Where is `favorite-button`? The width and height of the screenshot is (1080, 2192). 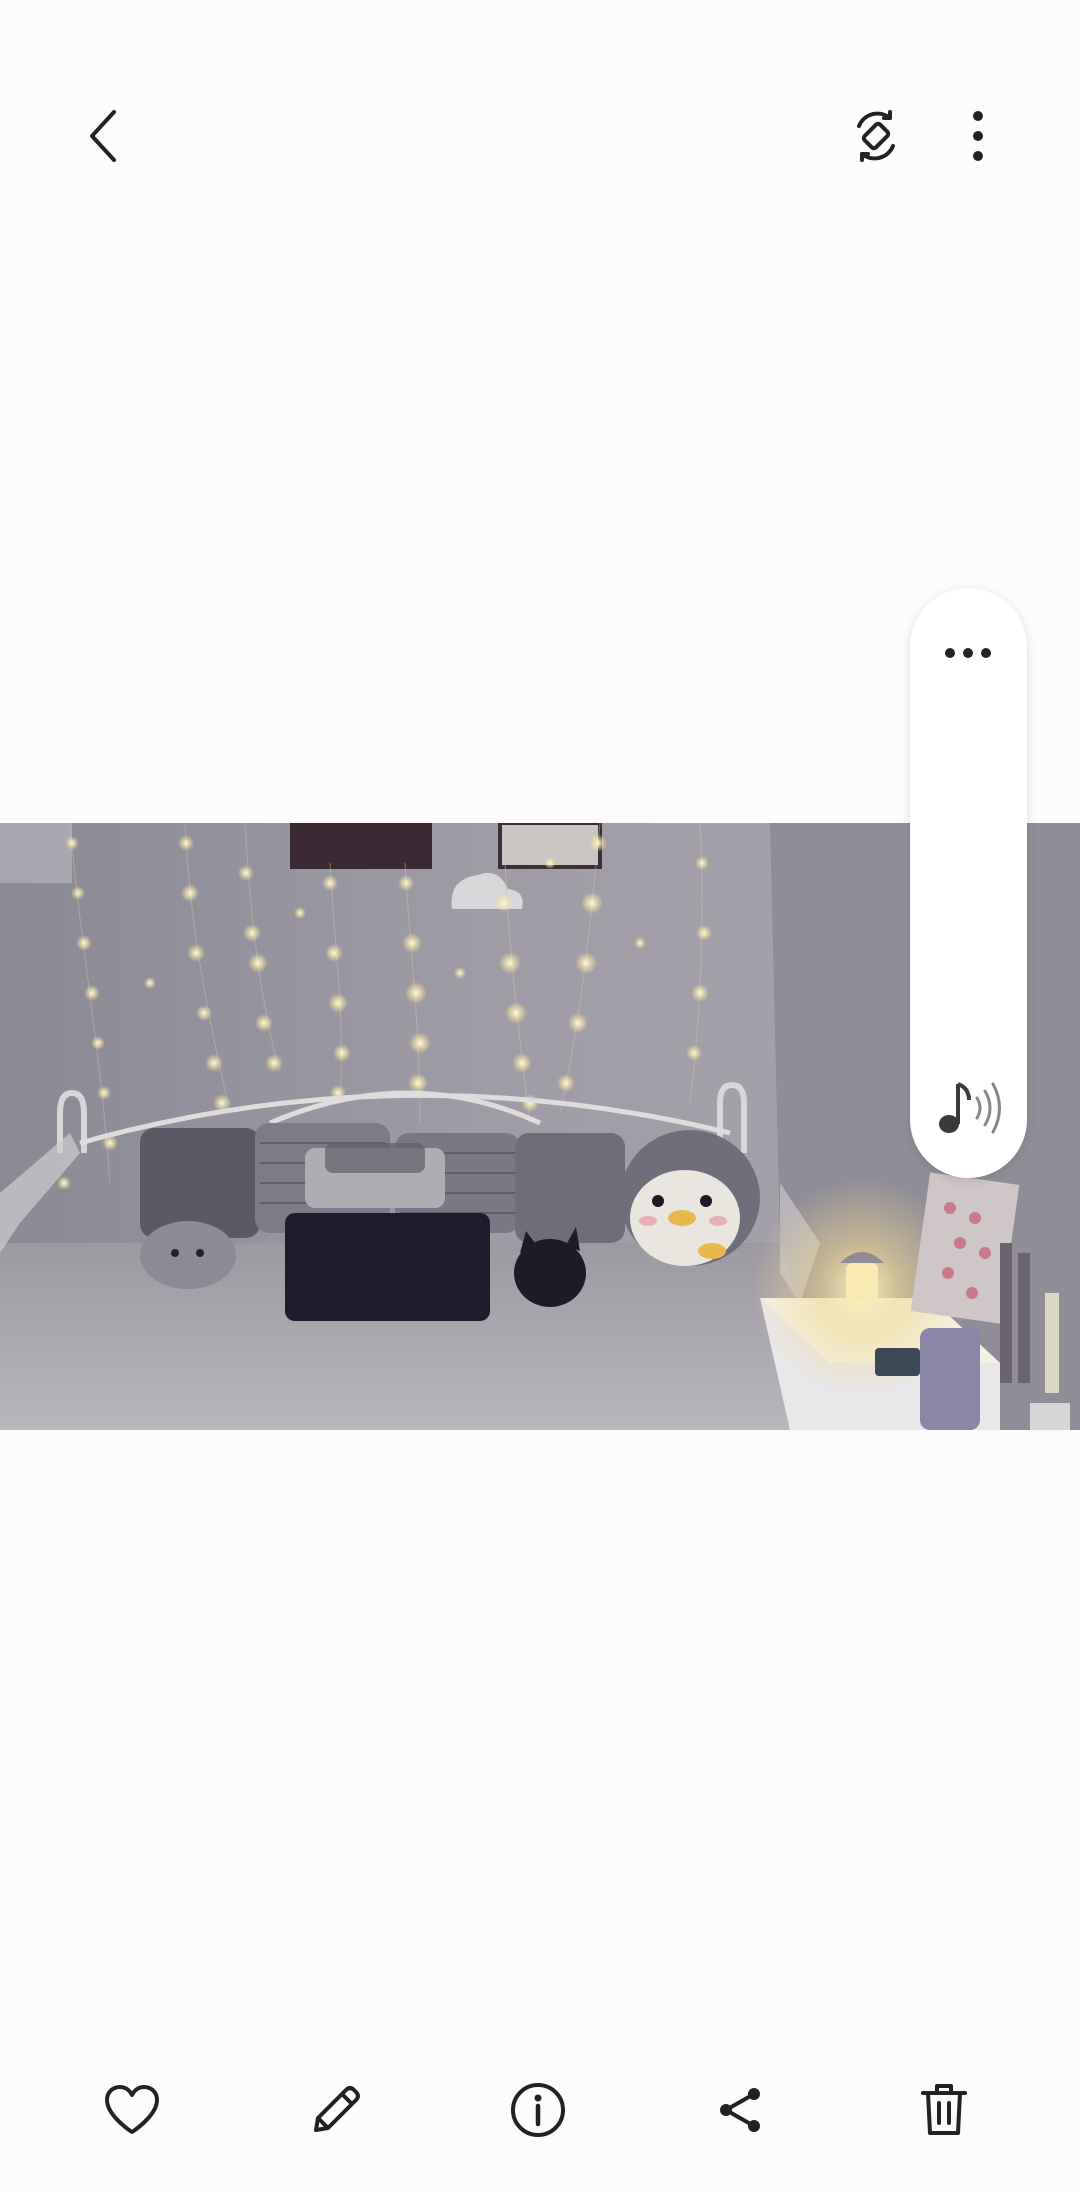 favorite-button is located at coordinates (132, 2110).